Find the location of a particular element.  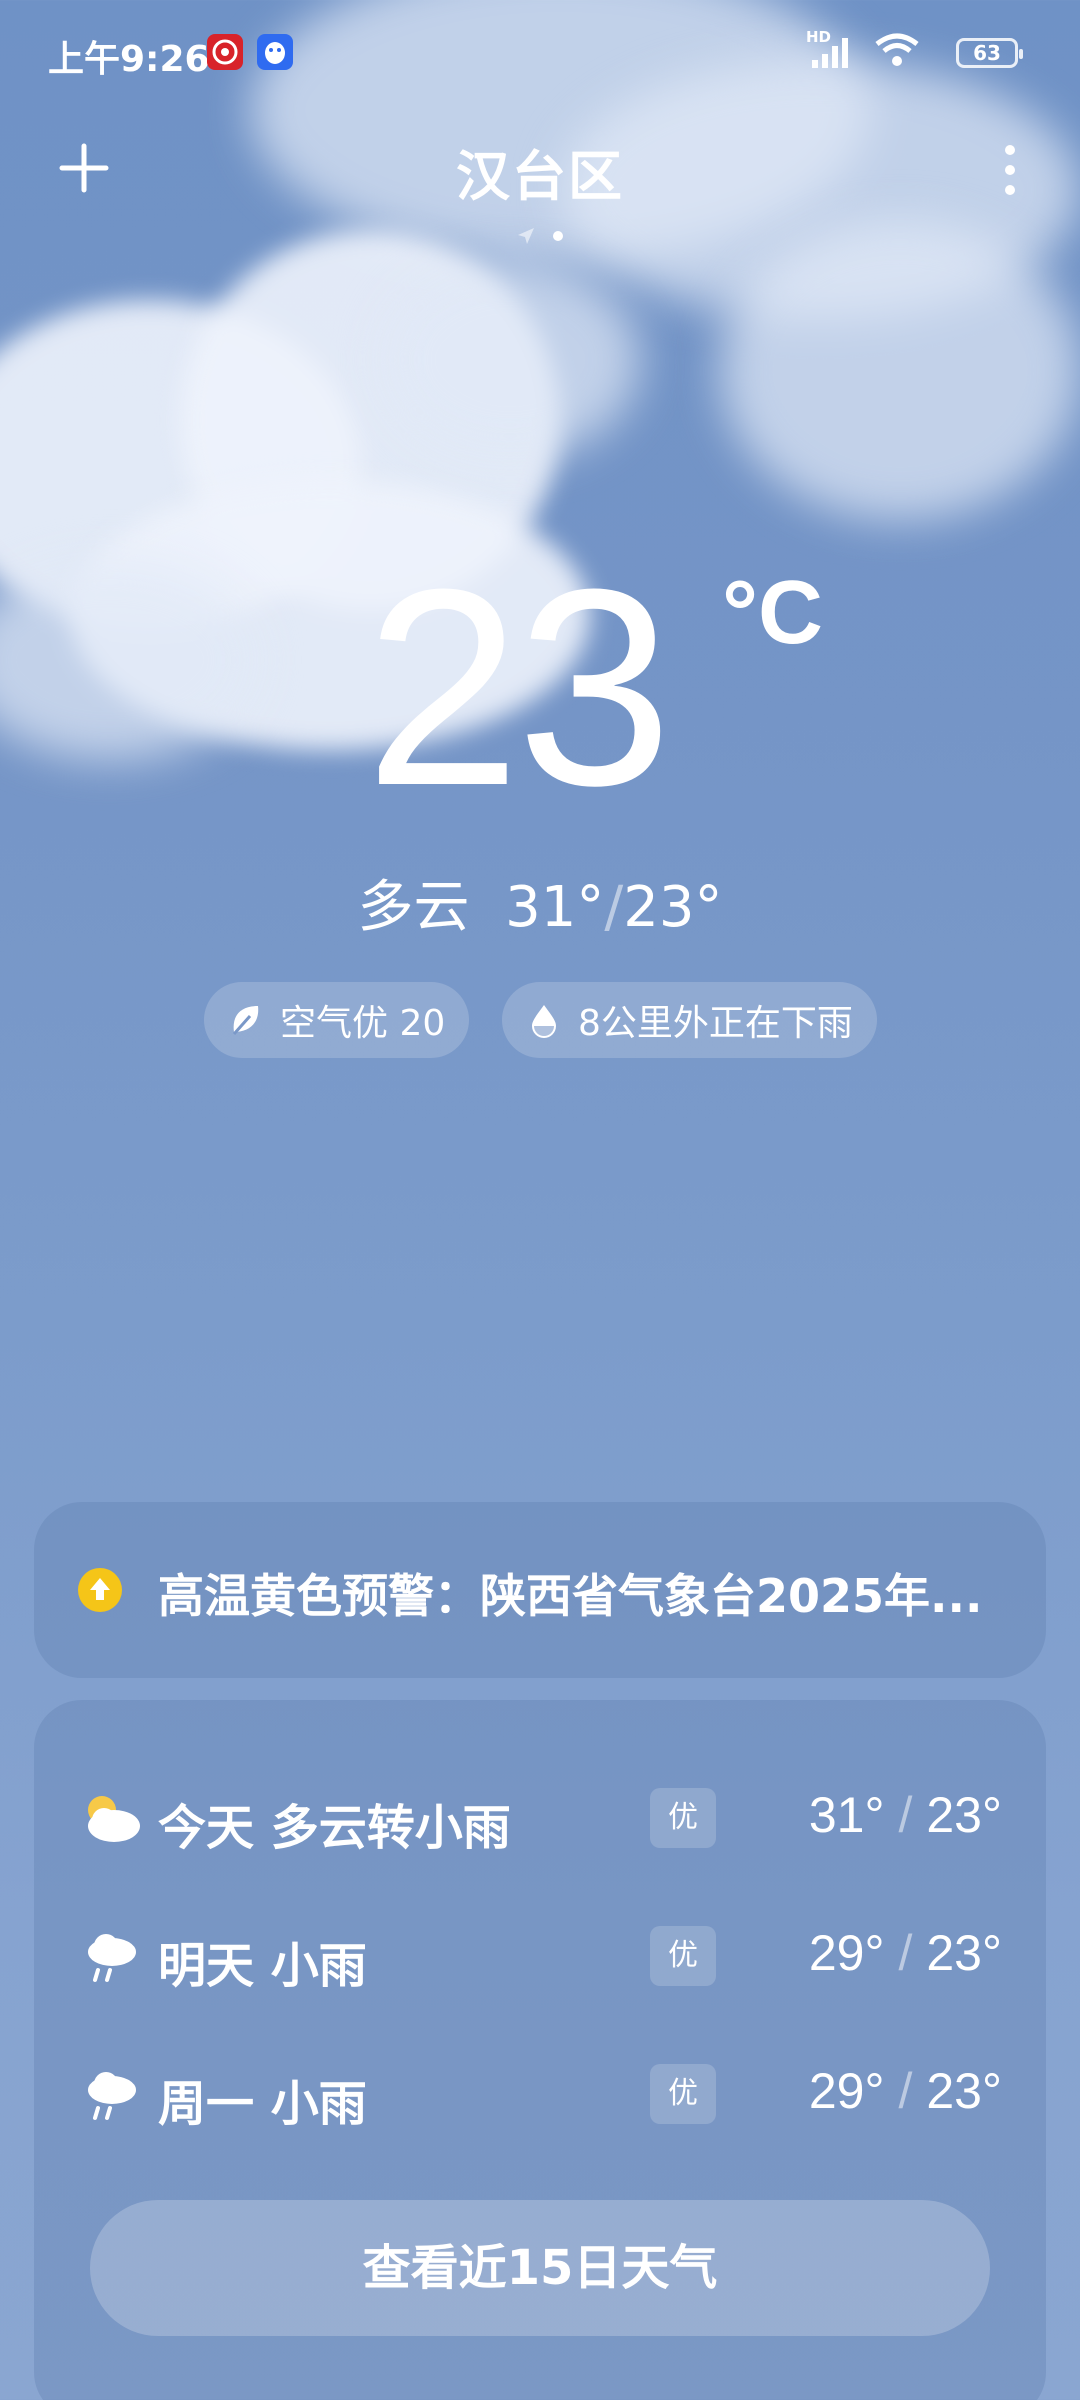

view-15-day-forecast-button: 查看近15日天气 is located at coordinates (540, 2268).